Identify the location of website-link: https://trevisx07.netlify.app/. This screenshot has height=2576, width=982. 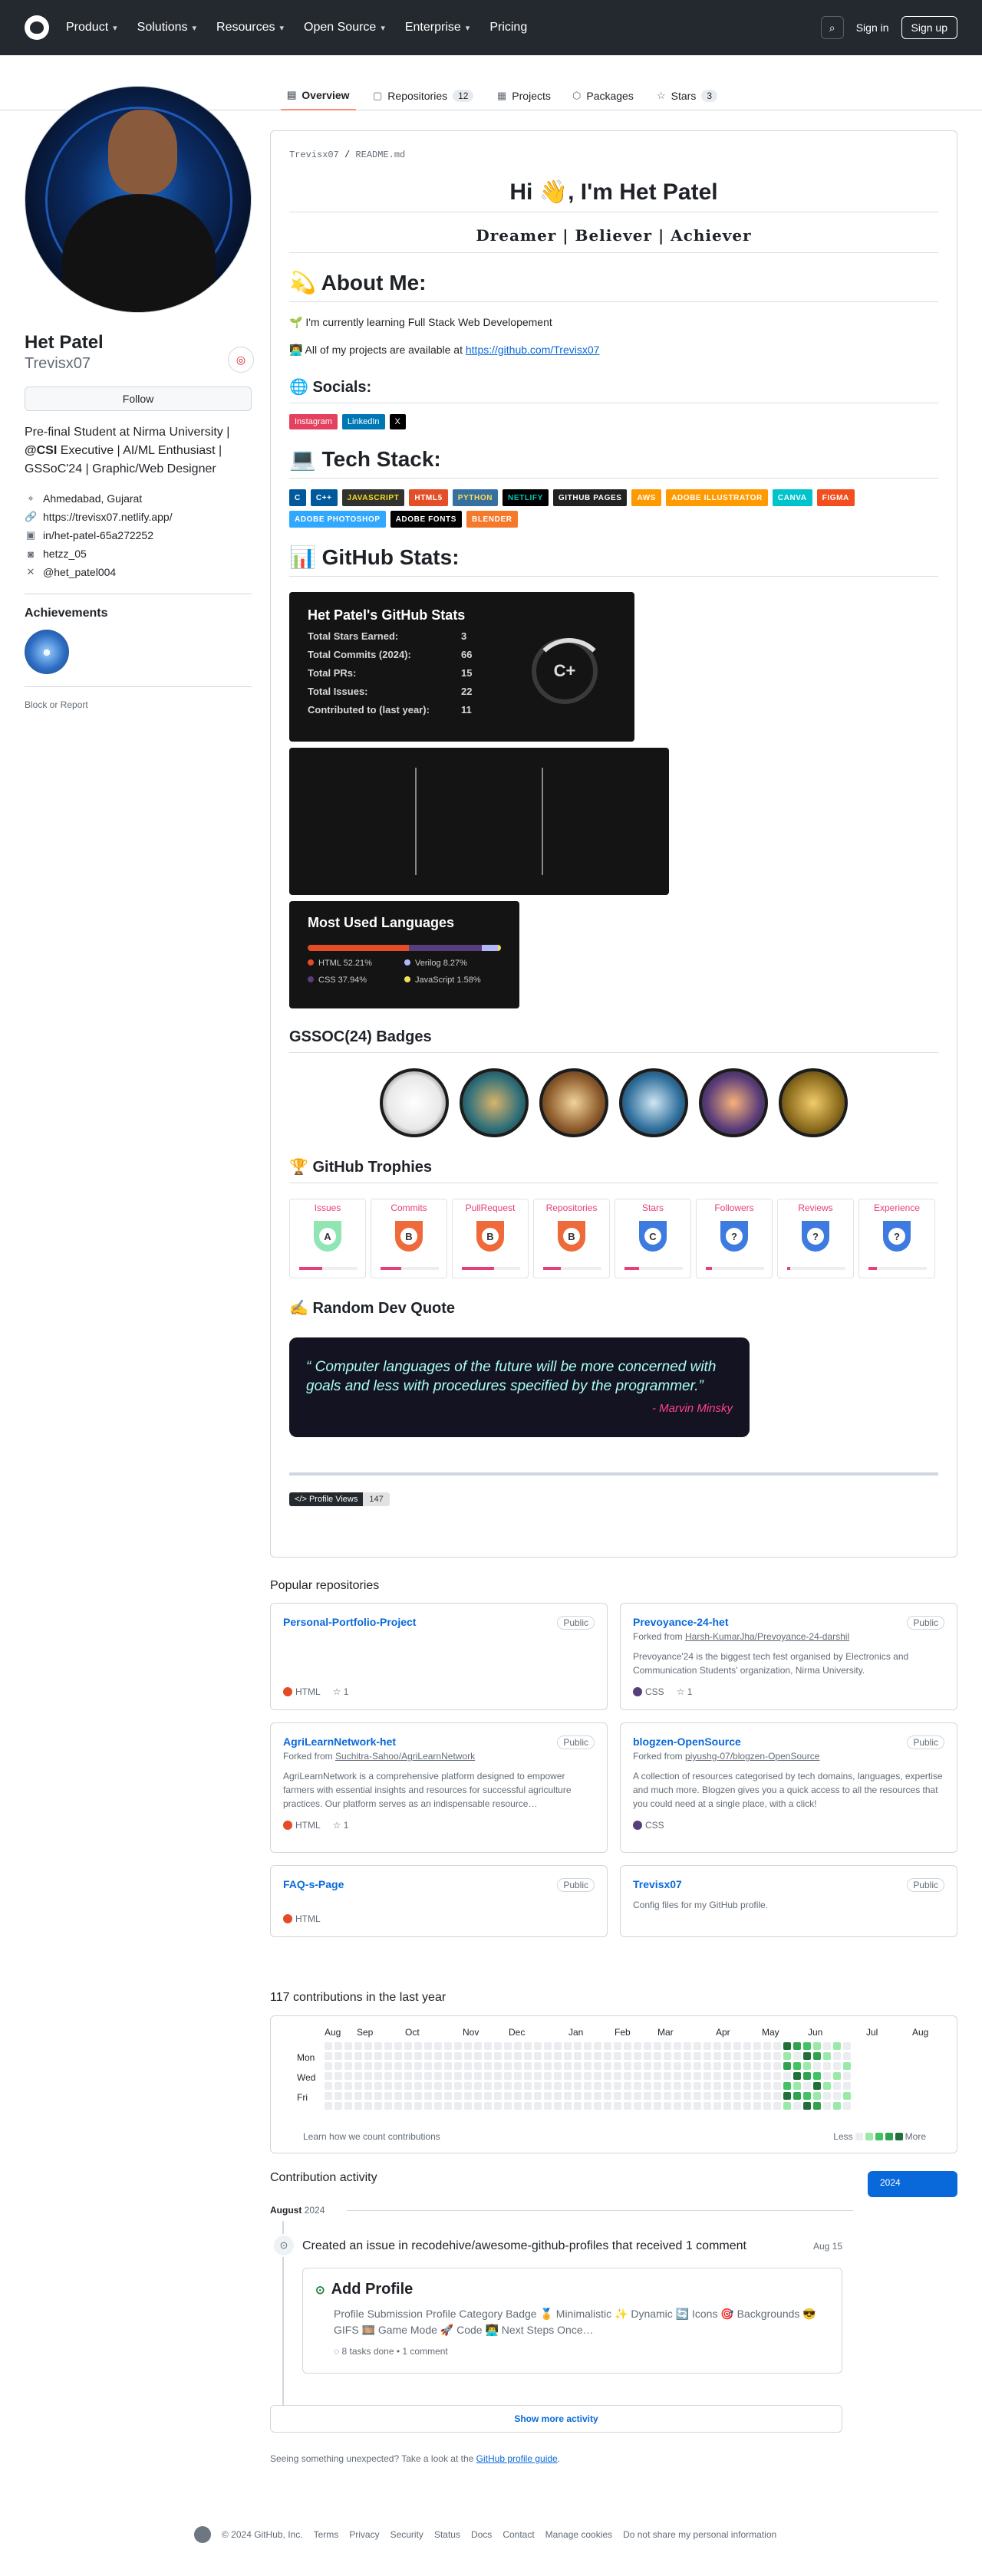
(108, 517).